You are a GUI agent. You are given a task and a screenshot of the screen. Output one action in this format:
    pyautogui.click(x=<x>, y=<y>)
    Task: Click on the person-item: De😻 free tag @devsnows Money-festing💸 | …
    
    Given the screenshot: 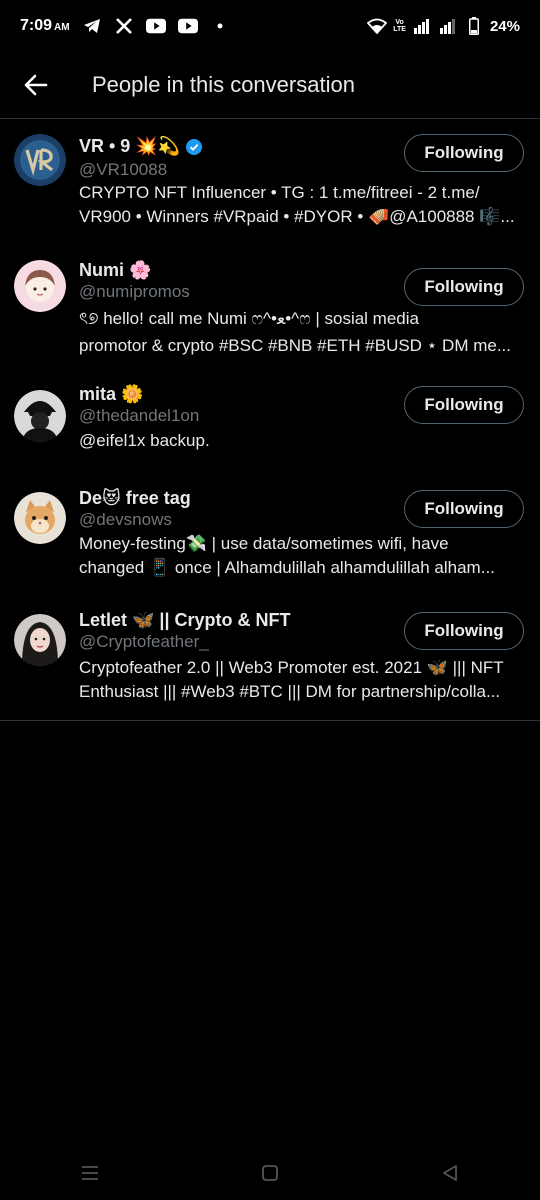 What is the action you would take?
    pyautogui.click(x=270, y=541)
    